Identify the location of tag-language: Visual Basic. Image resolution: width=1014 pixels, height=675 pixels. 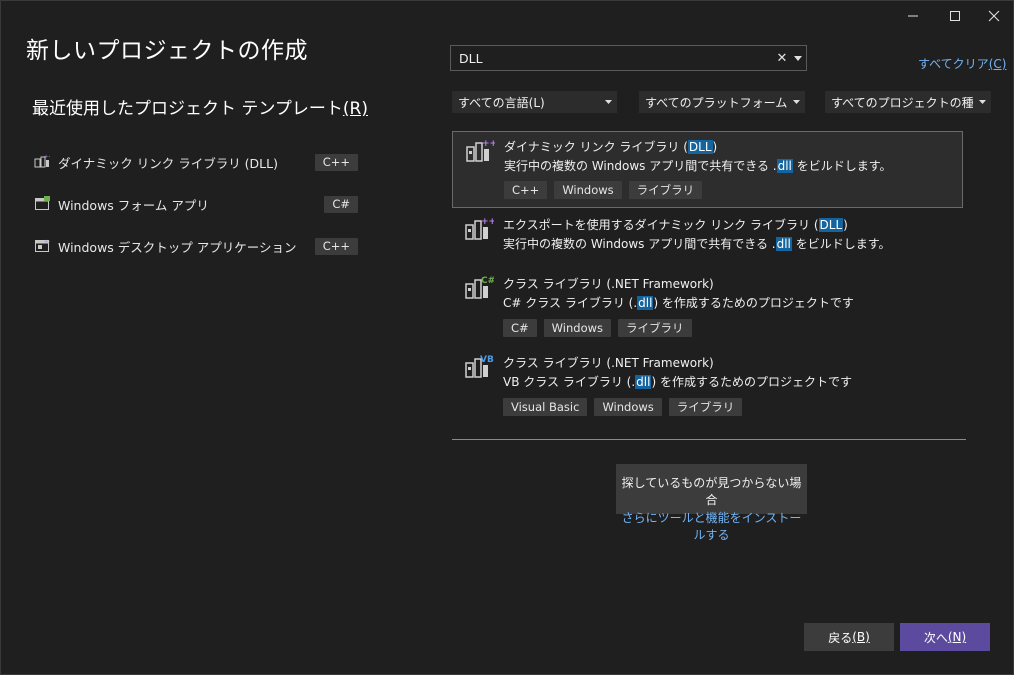
(545, 407).